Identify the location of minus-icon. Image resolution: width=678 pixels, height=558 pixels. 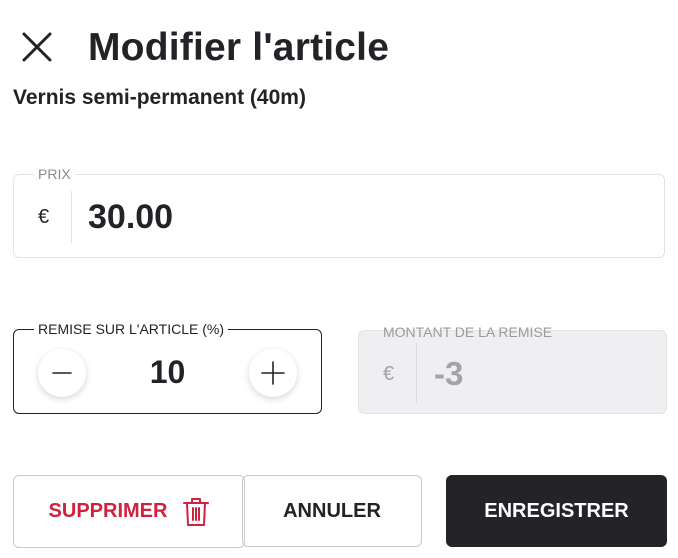
(62, 373).